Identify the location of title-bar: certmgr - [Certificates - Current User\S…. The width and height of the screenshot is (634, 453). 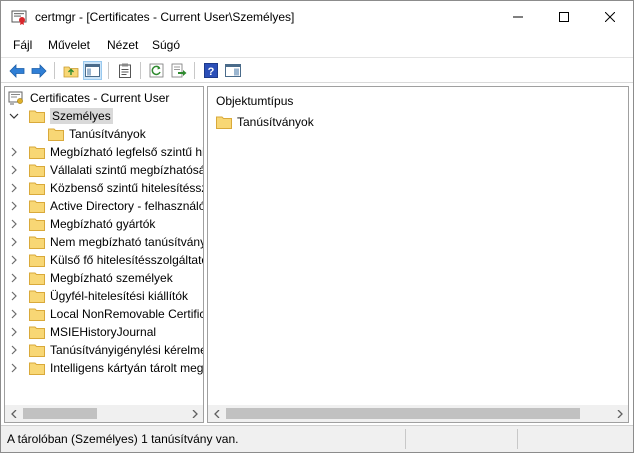
(317, 17).